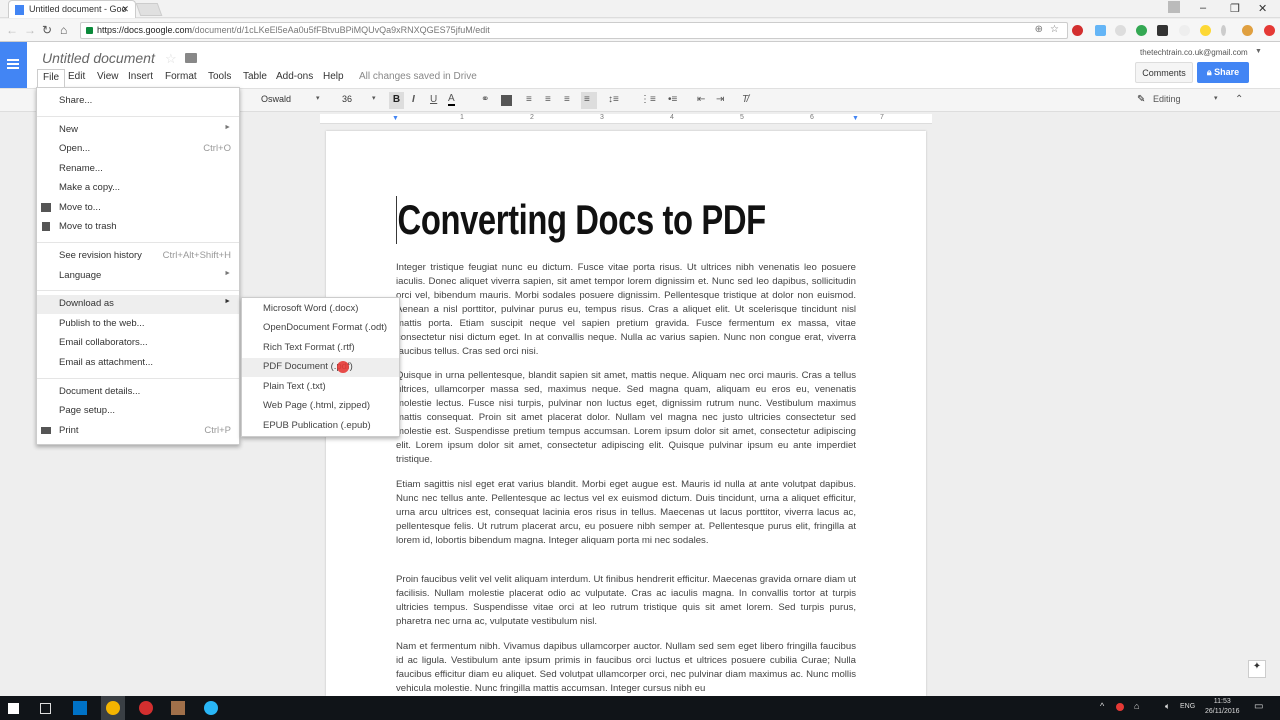  What do you see at coordinates (138, 227) in the screenshot?
I see `menu-item-trash: Move to trash` at bounding box center [138, 227].